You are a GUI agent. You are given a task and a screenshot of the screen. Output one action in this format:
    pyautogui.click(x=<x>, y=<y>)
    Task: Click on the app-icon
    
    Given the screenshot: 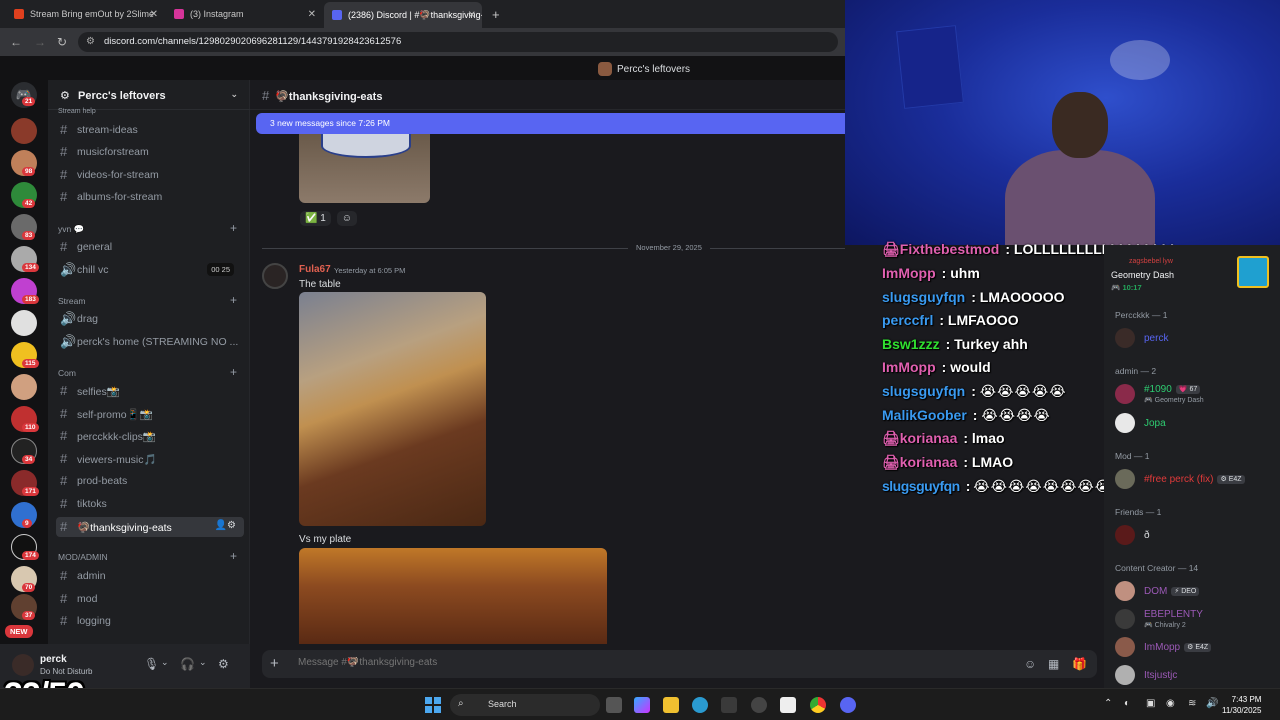 What is the action you would take?
    pyautogui.click(x=759, y=705)
    